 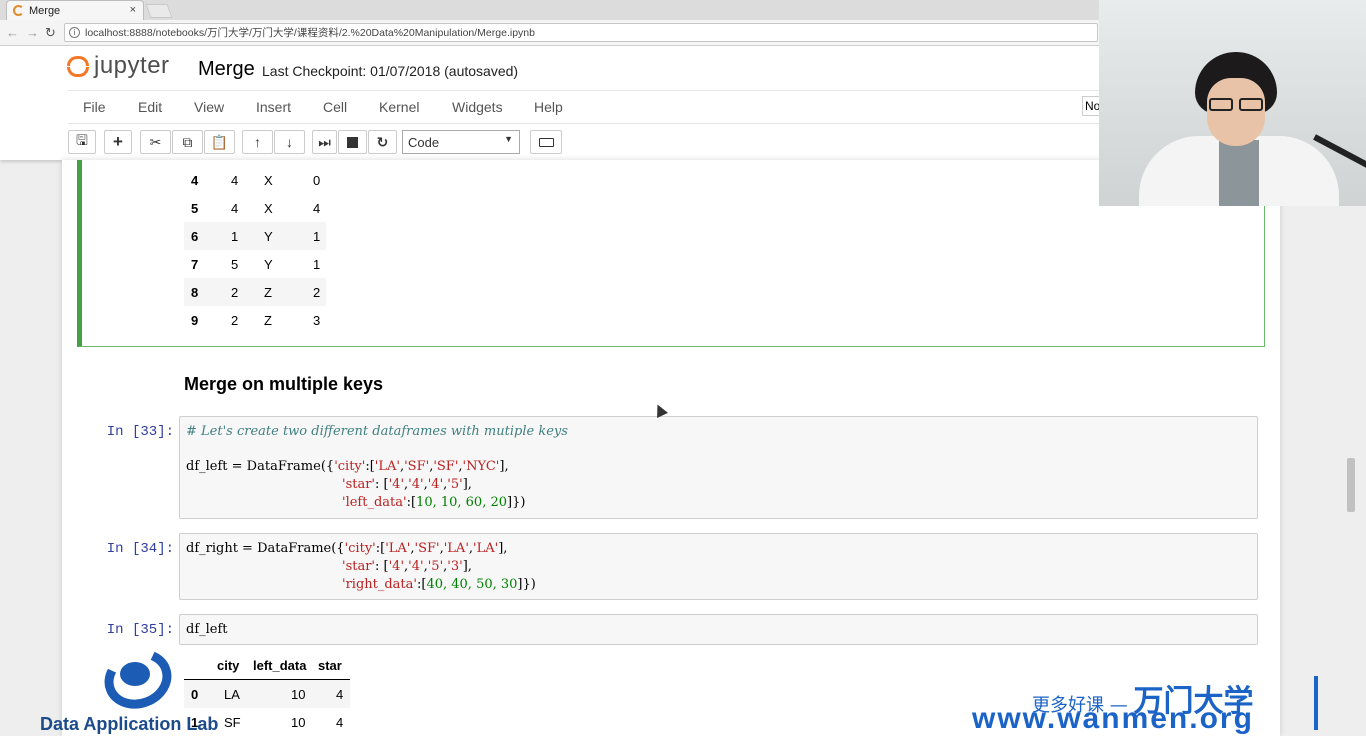 I want to click on checkpoint-status: Last Checkpoint: 01/07/2018 (autosaved), so click(x=390, y=71).